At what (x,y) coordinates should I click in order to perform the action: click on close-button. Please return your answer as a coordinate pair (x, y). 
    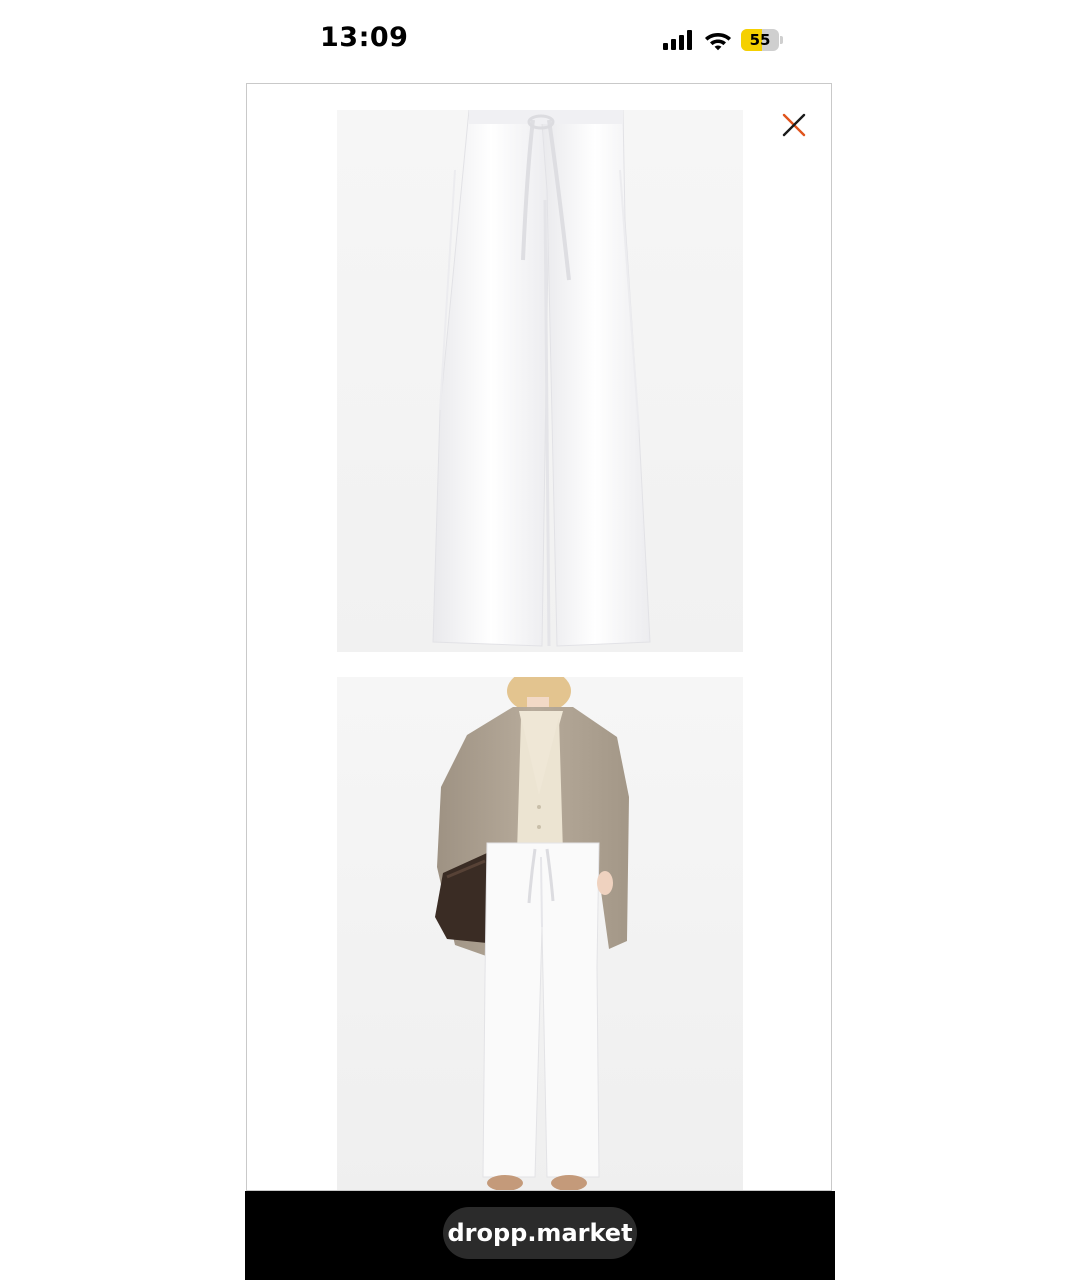
    Looking at the image, I should click on (794, 125).